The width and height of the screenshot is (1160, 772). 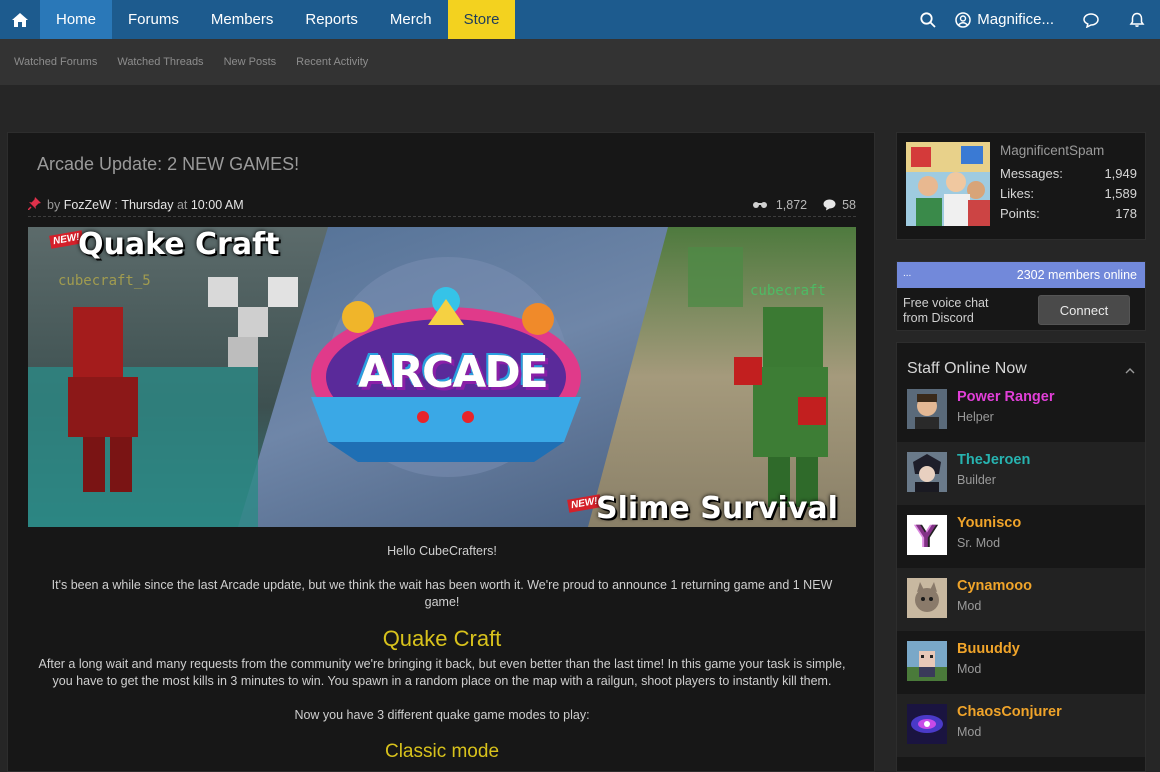 What do you see at coordinates (442, 638) in the screenshot?
I see `section-title-quake-craft: Quake Craft` at bounding box center [442, 638].